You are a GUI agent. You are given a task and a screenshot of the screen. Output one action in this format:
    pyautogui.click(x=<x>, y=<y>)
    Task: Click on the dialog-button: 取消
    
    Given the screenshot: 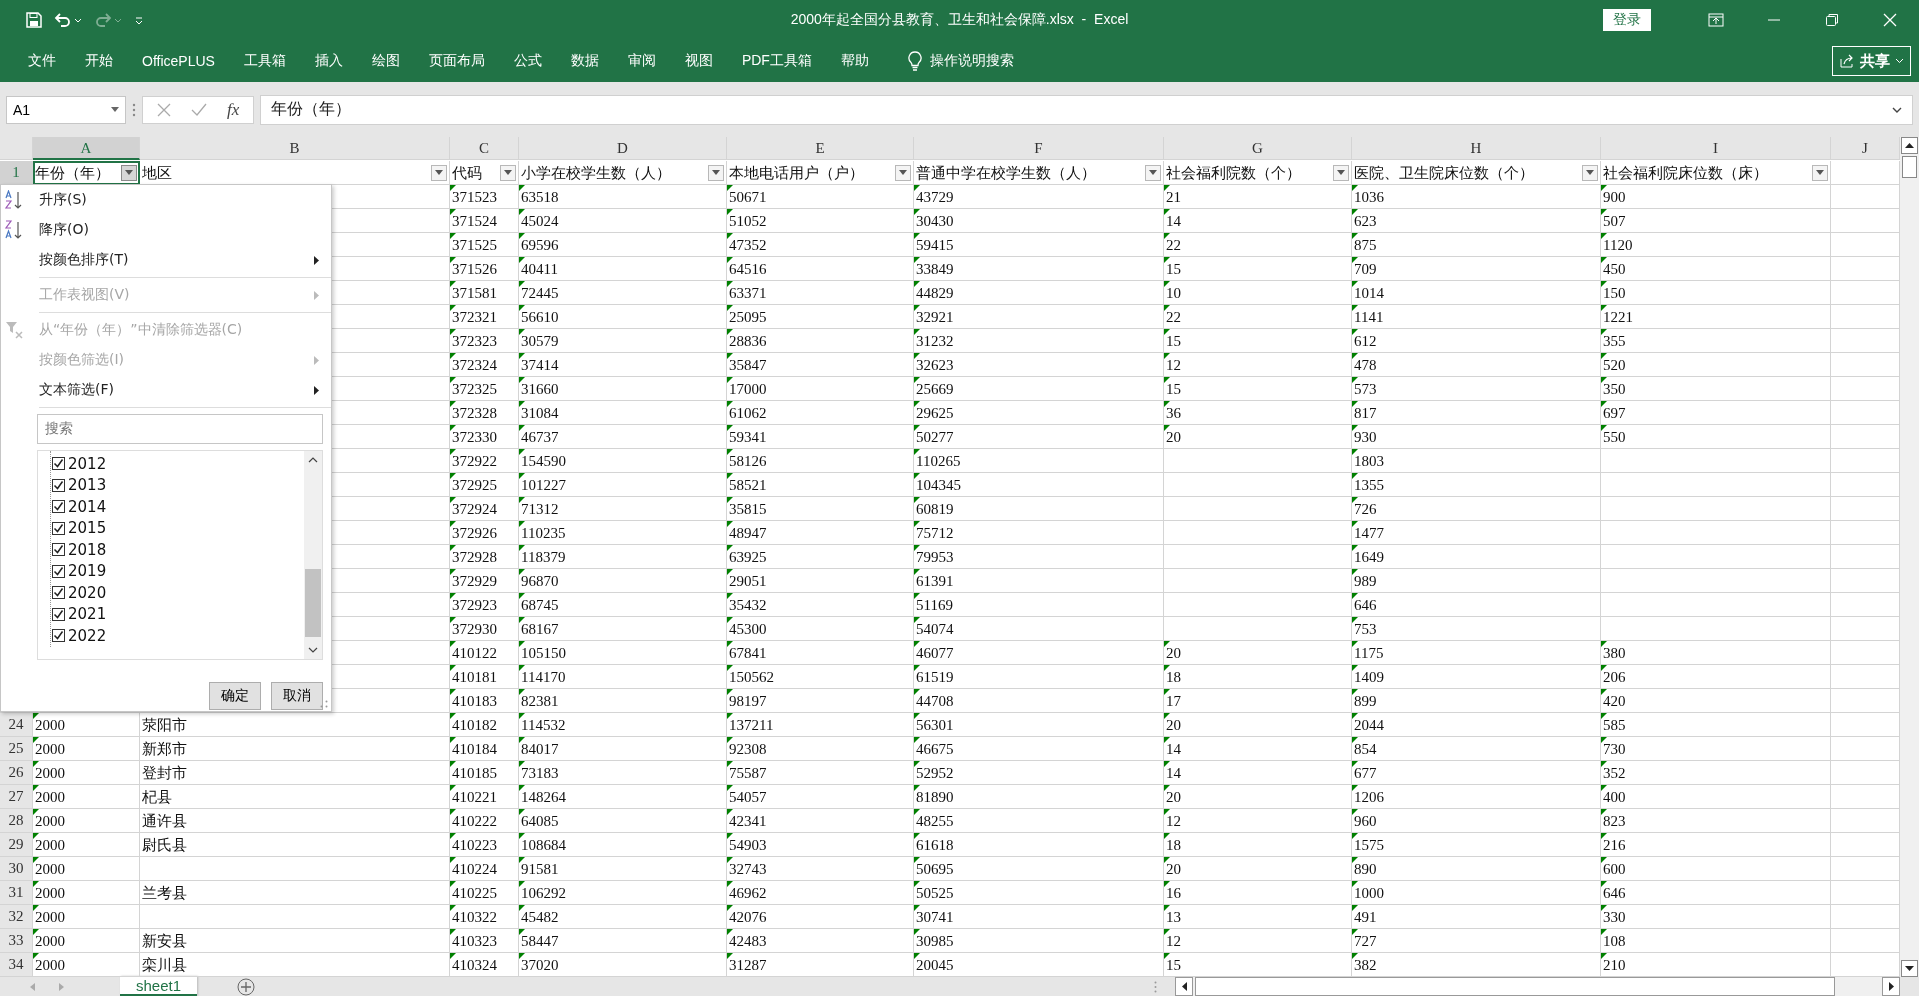 What is the action you would take?
    pyautogui.click(x=297, y=696)
    